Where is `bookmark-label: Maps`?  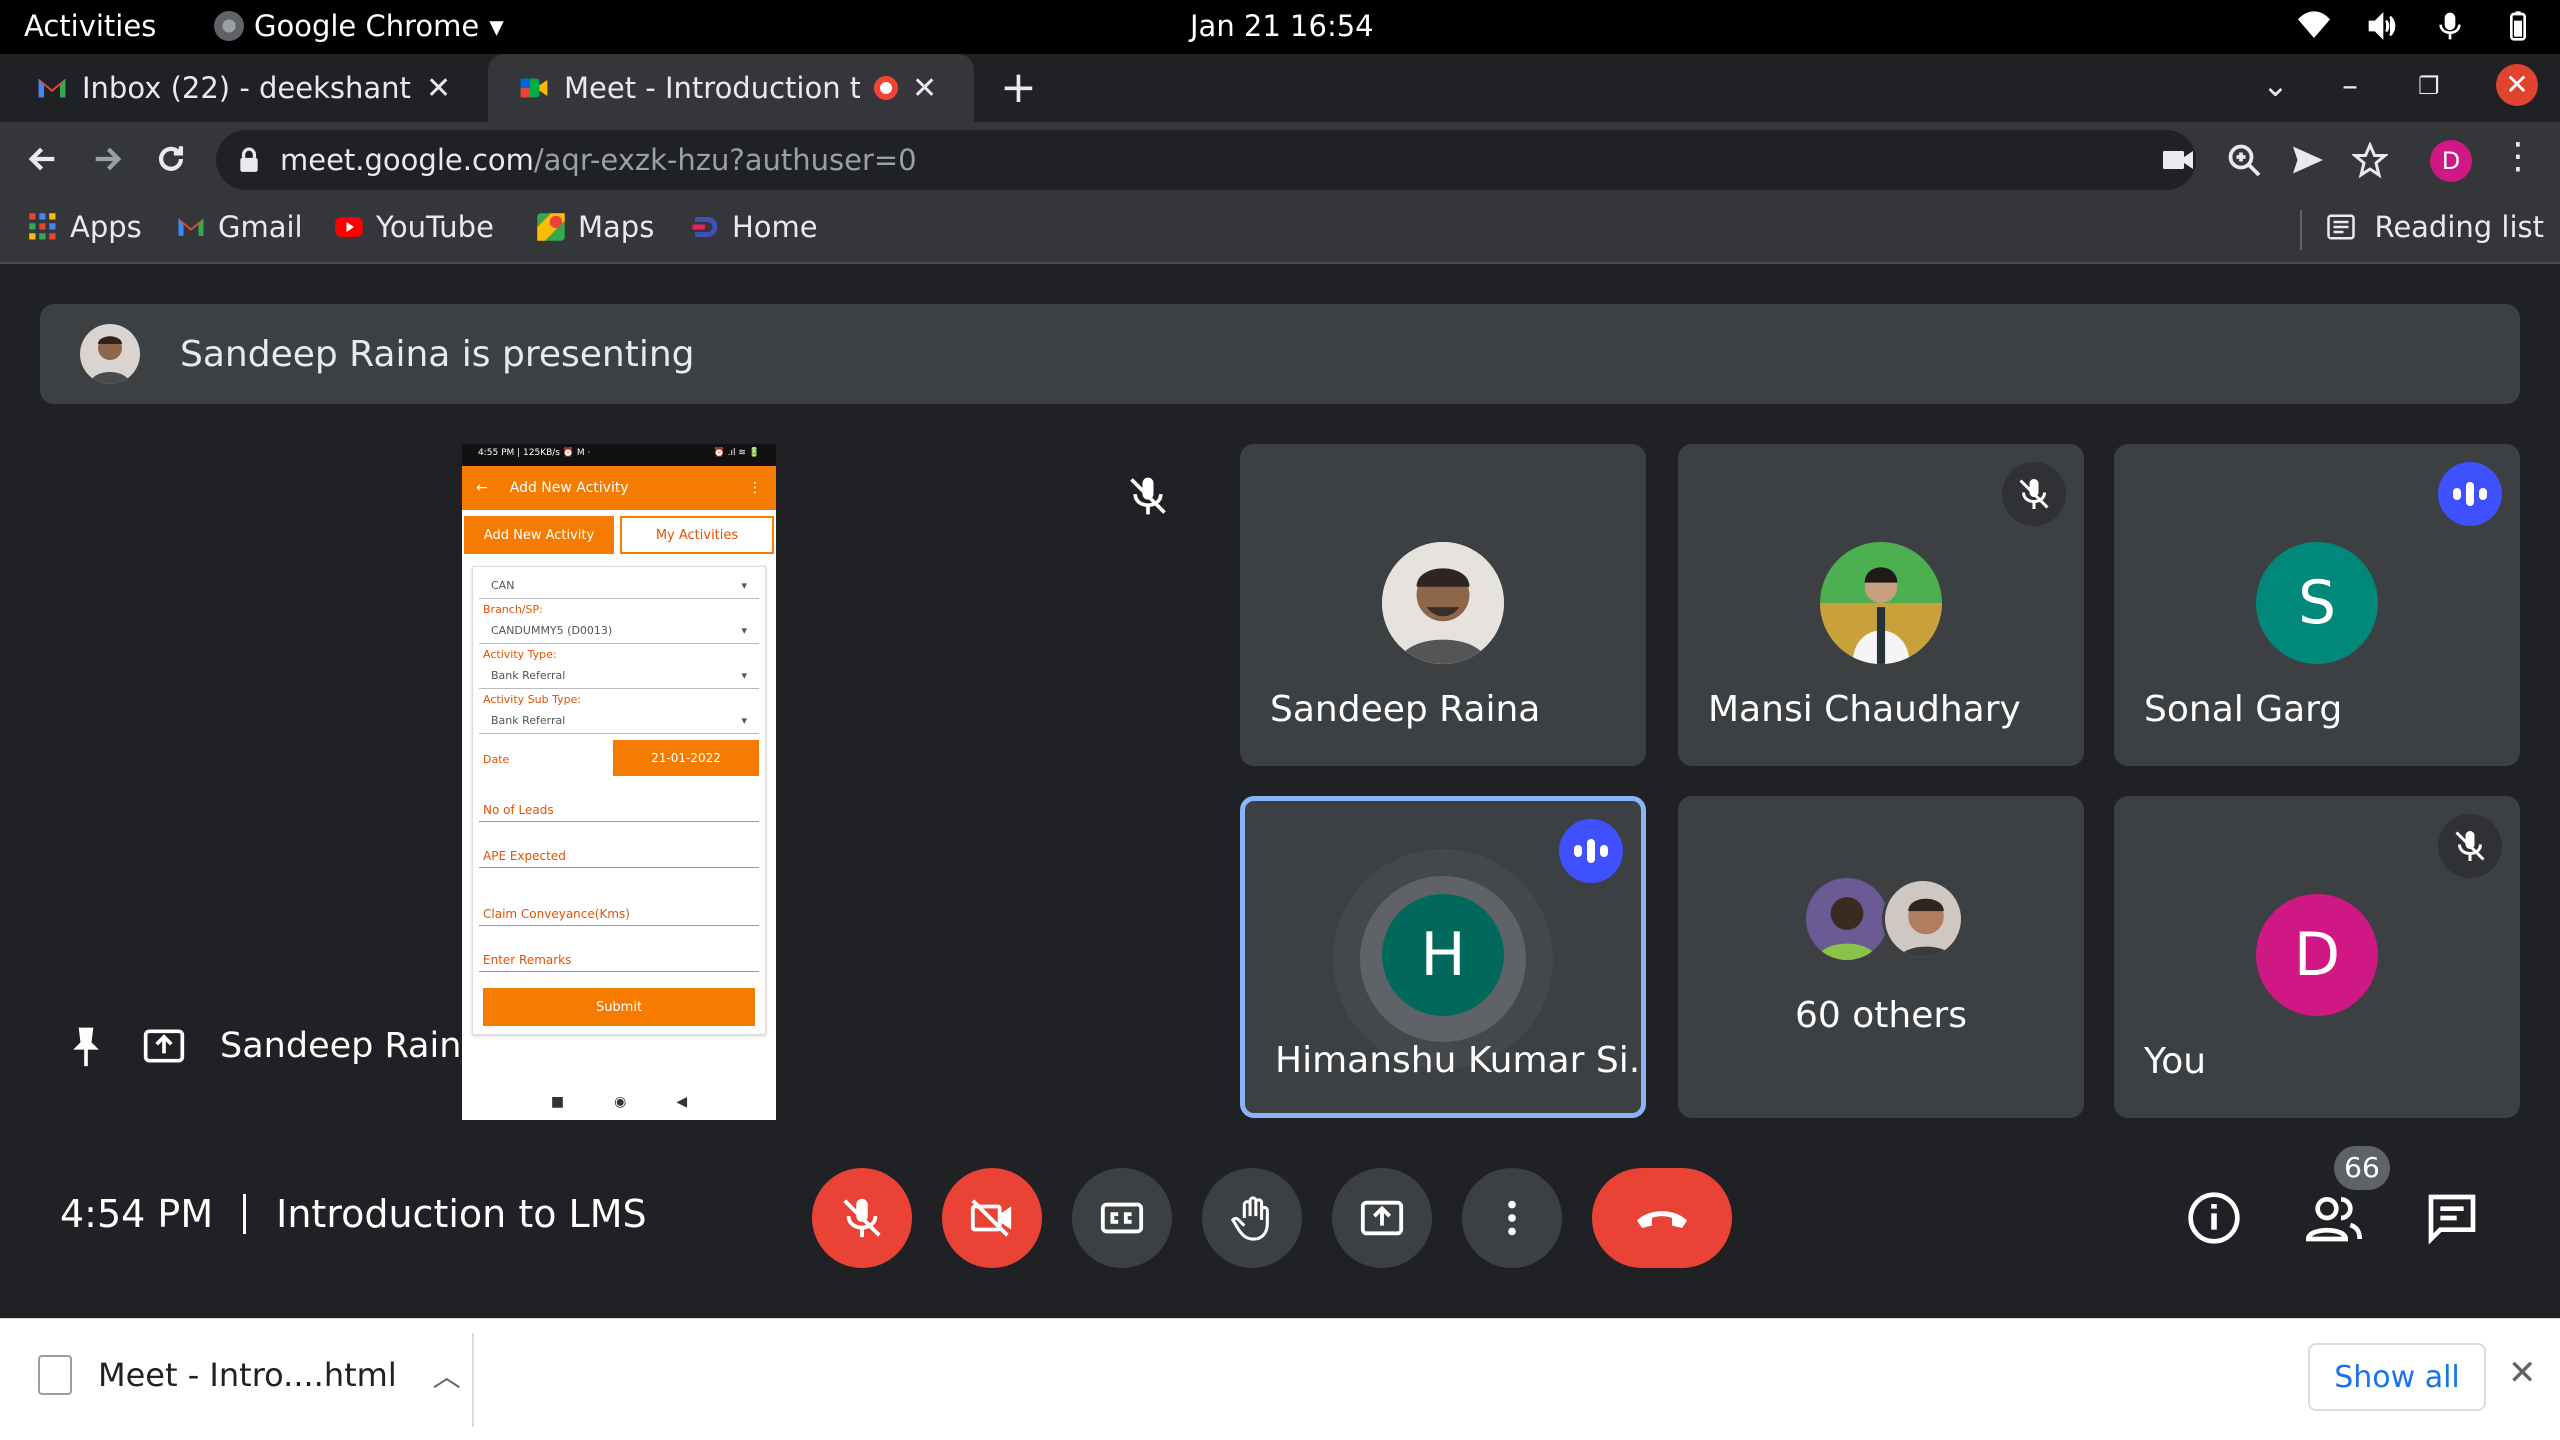 bookmark-label: Maps is located at coordinates (616, 227).